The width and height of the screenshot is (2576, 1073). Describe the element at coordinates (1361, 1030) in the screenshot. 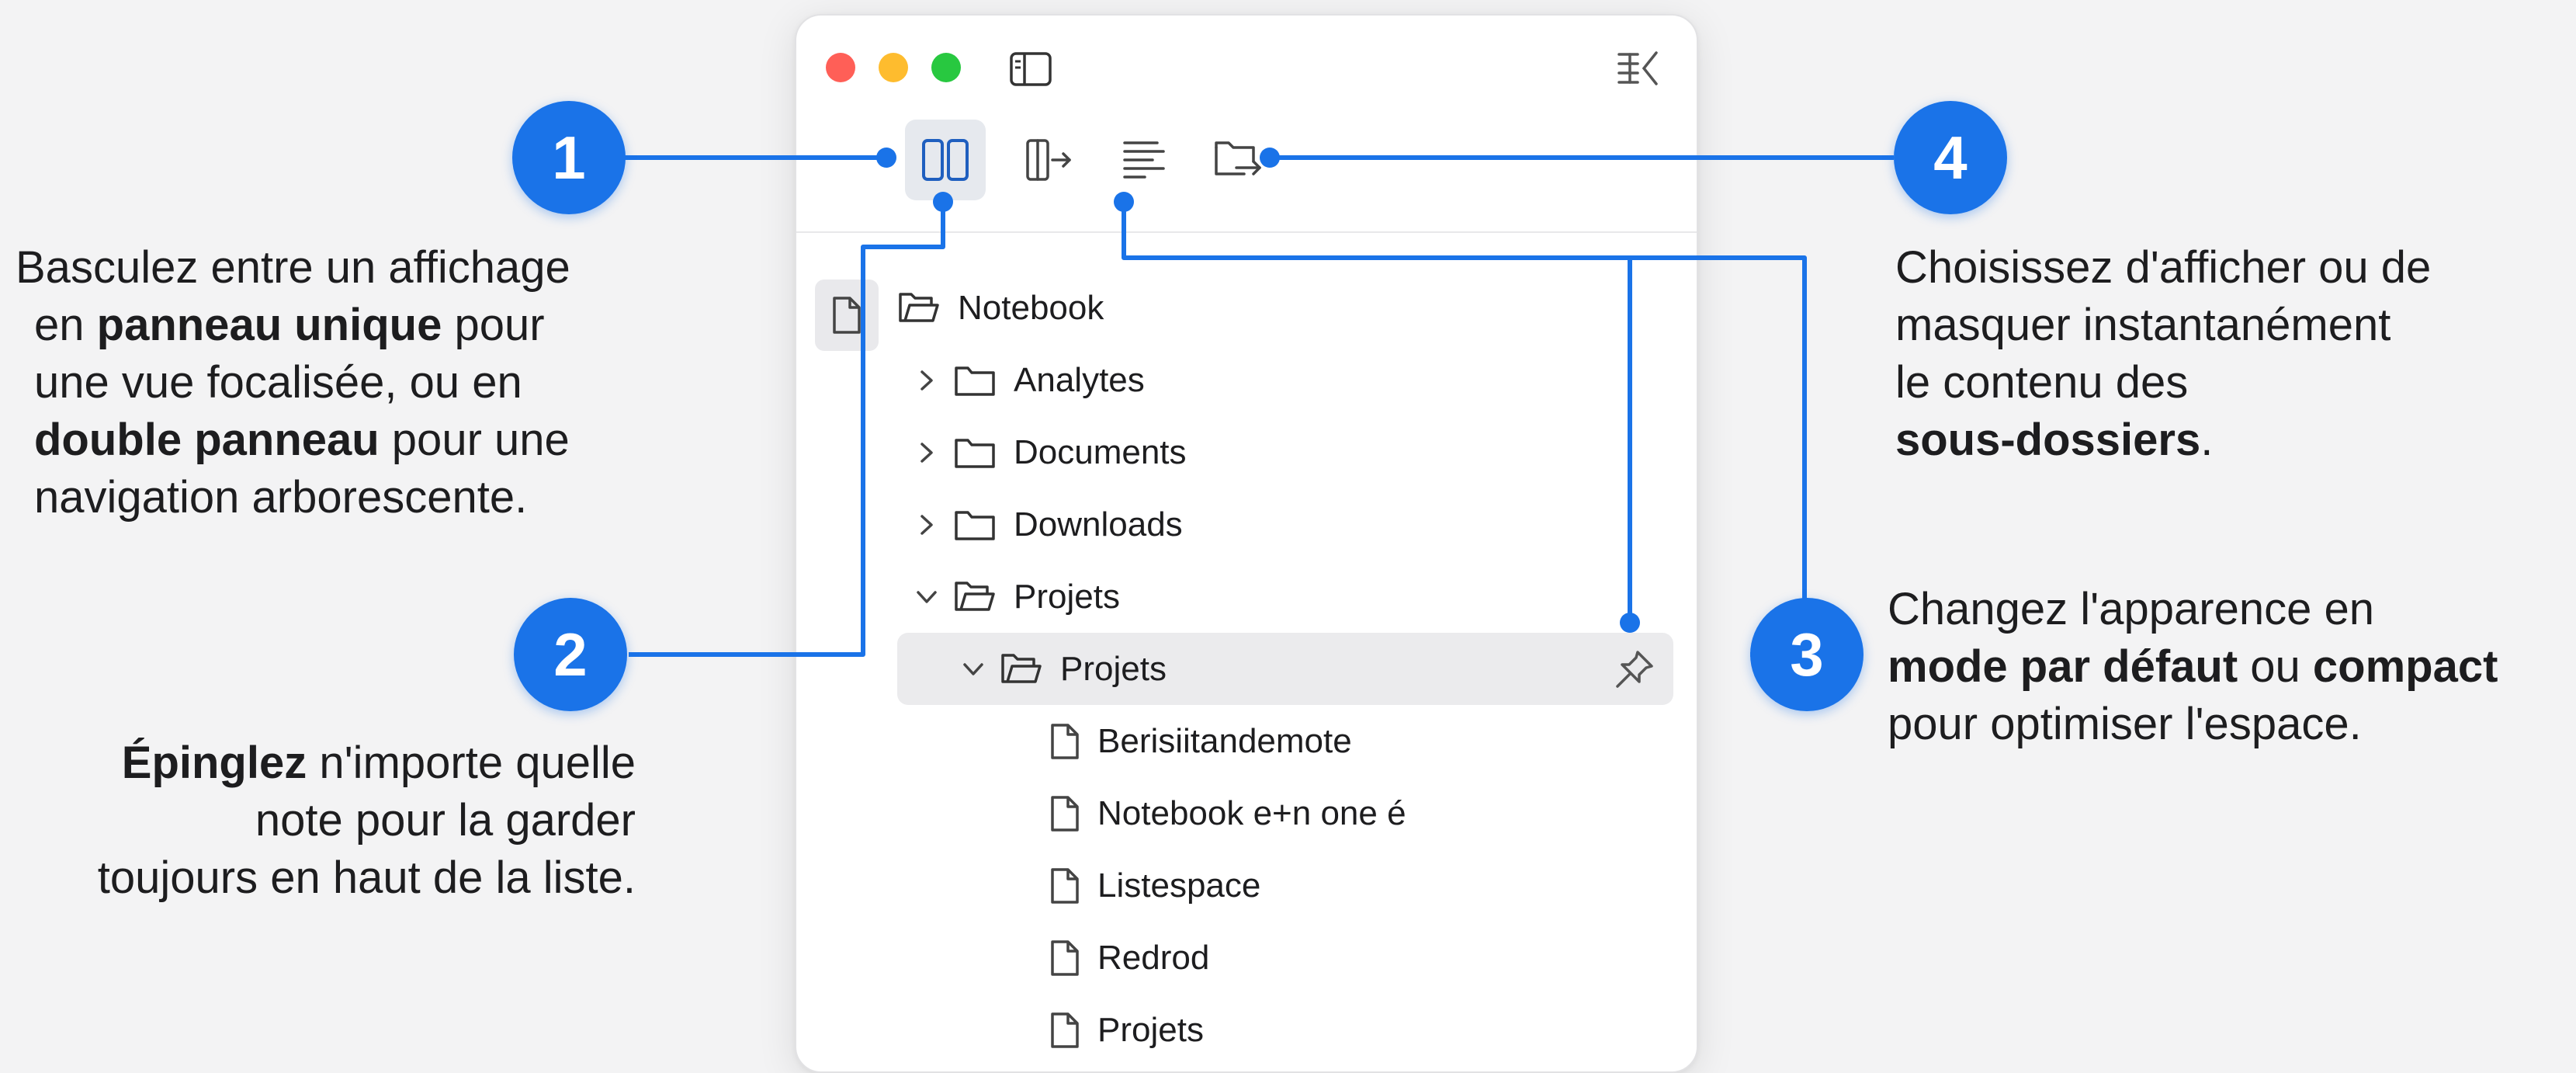

I see `tree-item-file: Projets` at that location.